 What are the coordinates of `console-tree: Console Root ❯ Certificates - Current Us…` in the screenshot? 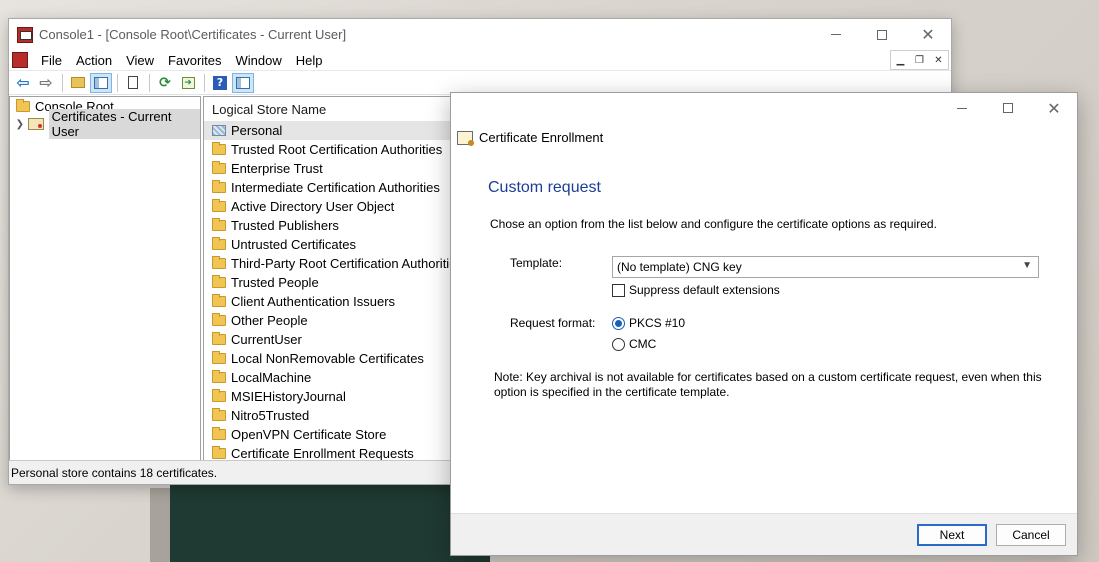 It's located at (105, 278).